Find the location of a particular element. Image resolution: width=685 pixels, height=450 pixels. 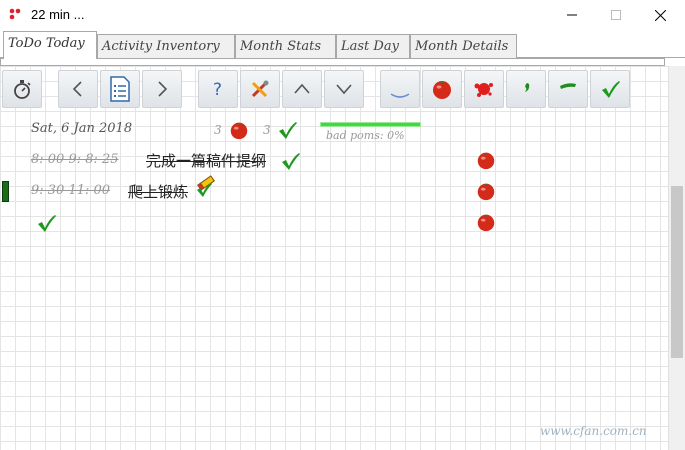

document-list-icon is located at coordinates (120, 89).